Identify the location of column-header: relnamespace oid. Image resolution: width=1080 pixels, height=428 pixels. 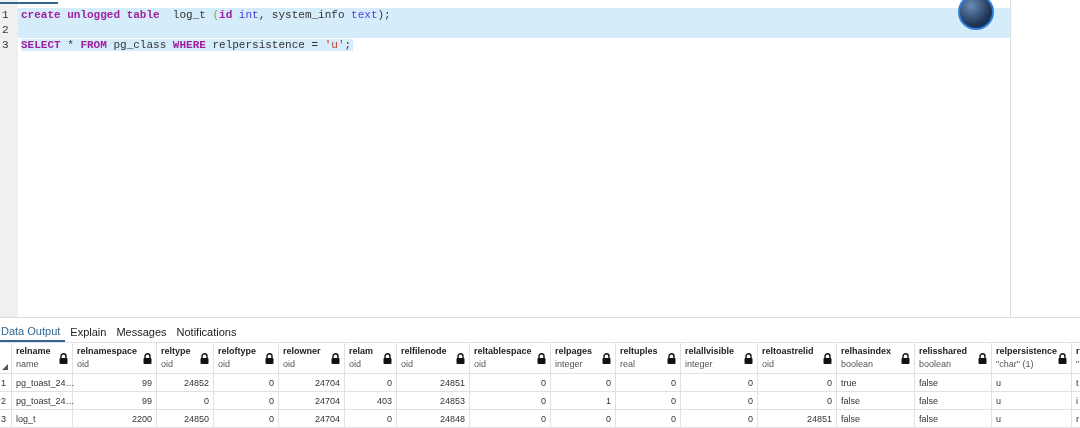
(115, 358).